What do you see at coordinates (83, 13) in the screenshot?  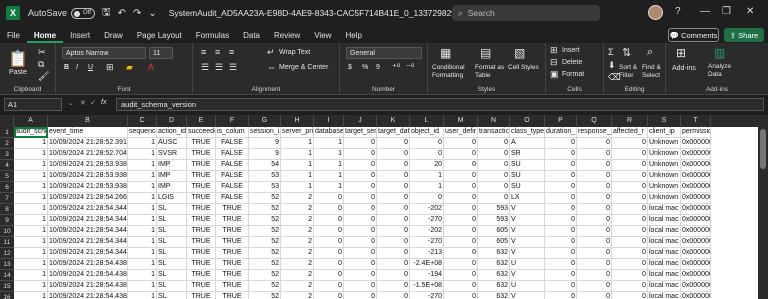 I see `autosave-toggle: Off` at bounding box center [83, 13].